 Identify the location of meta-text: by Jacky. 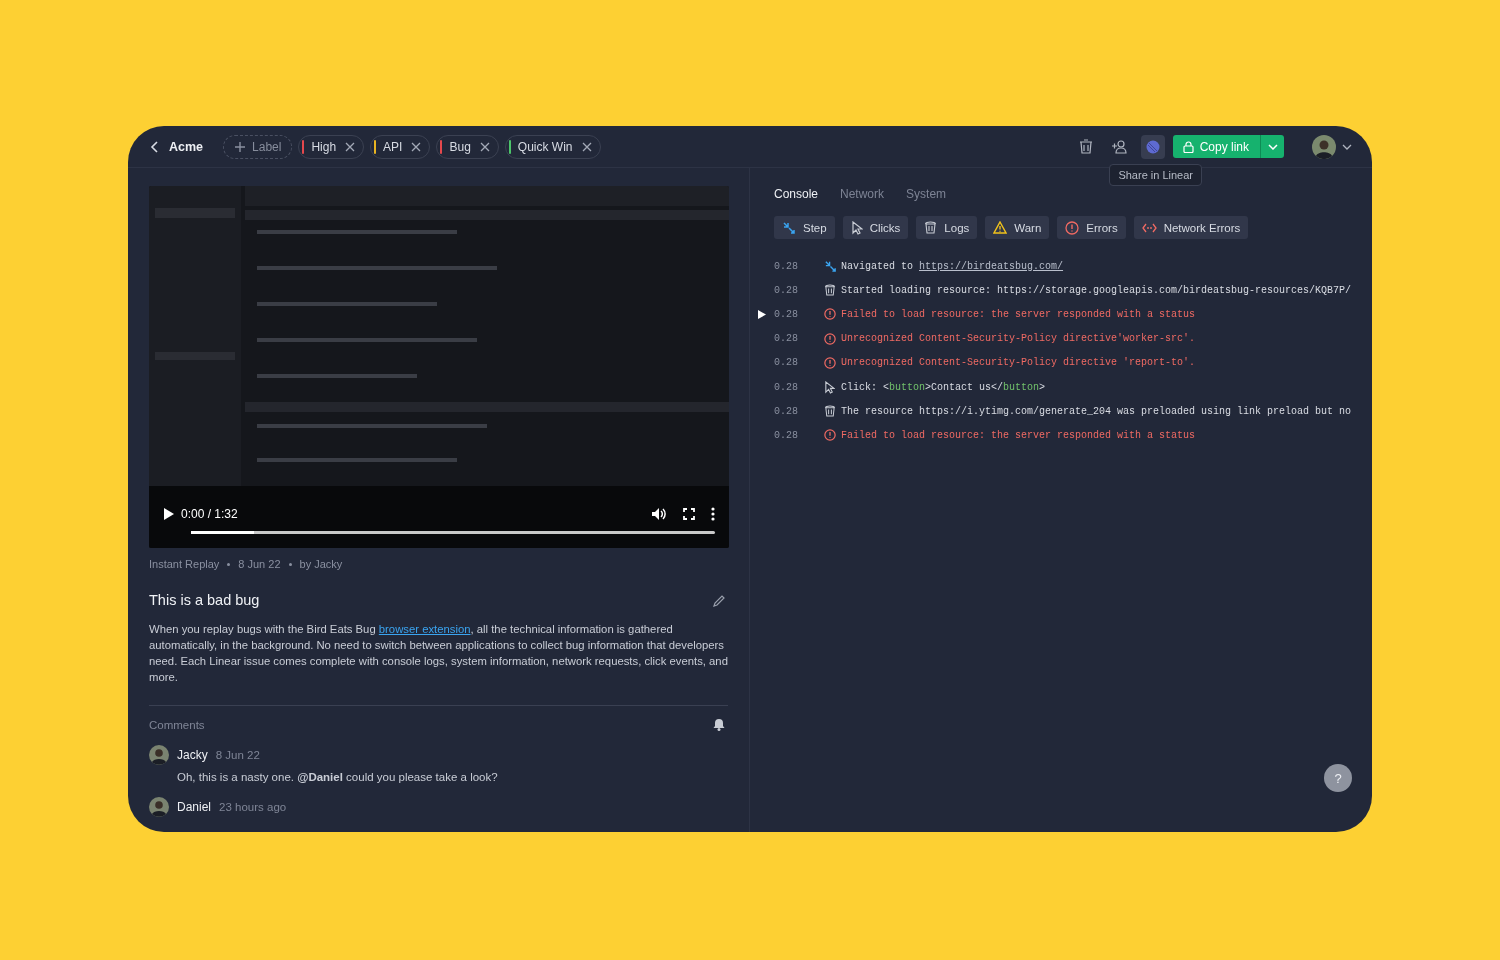
(321, 564).